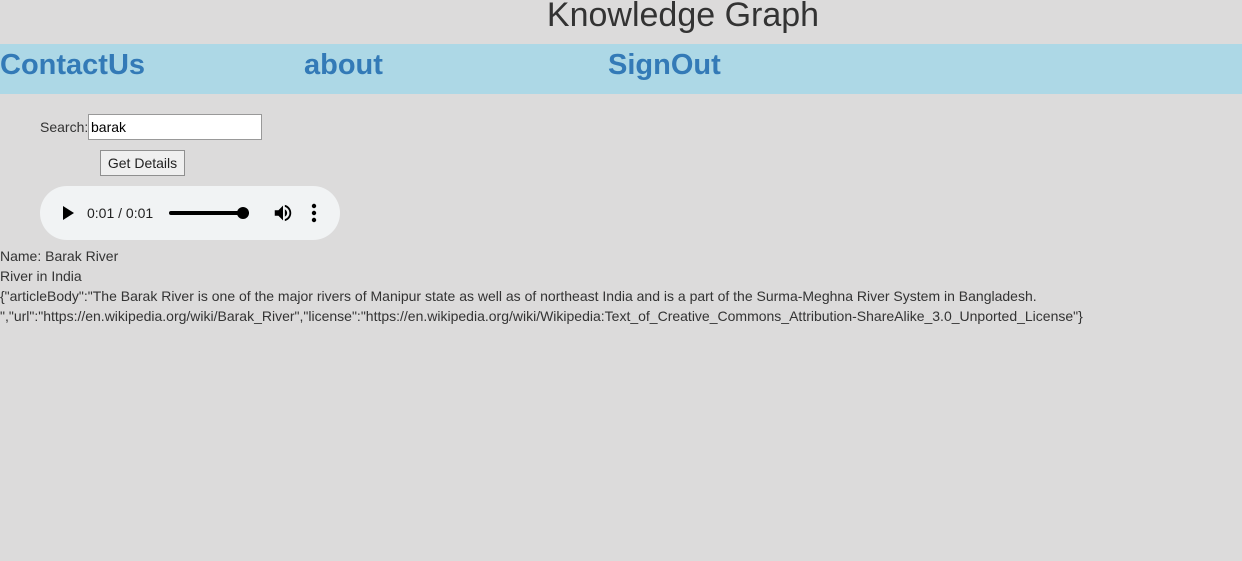 The image size is (1242, 561). I want to click on page-title: Knowledge Graph, so click(683, 17).